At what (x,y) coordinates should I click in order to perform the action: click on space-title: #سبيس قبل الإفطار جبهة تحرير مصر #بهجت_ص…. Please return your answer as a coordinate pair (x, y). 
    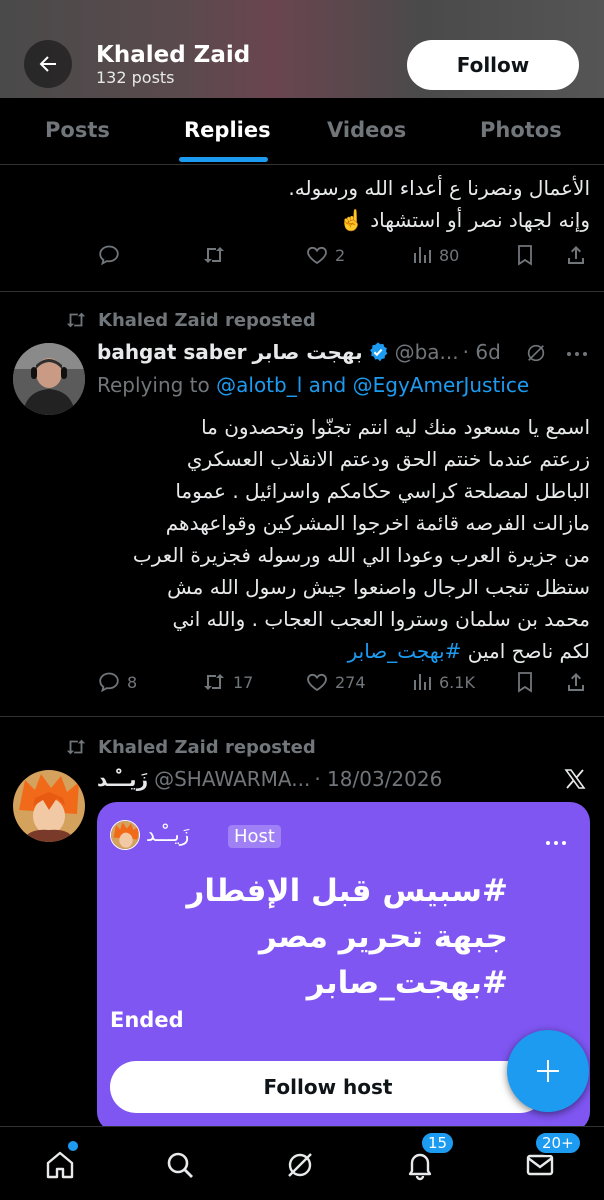
    Looking at the image, I should click on (347, 937).